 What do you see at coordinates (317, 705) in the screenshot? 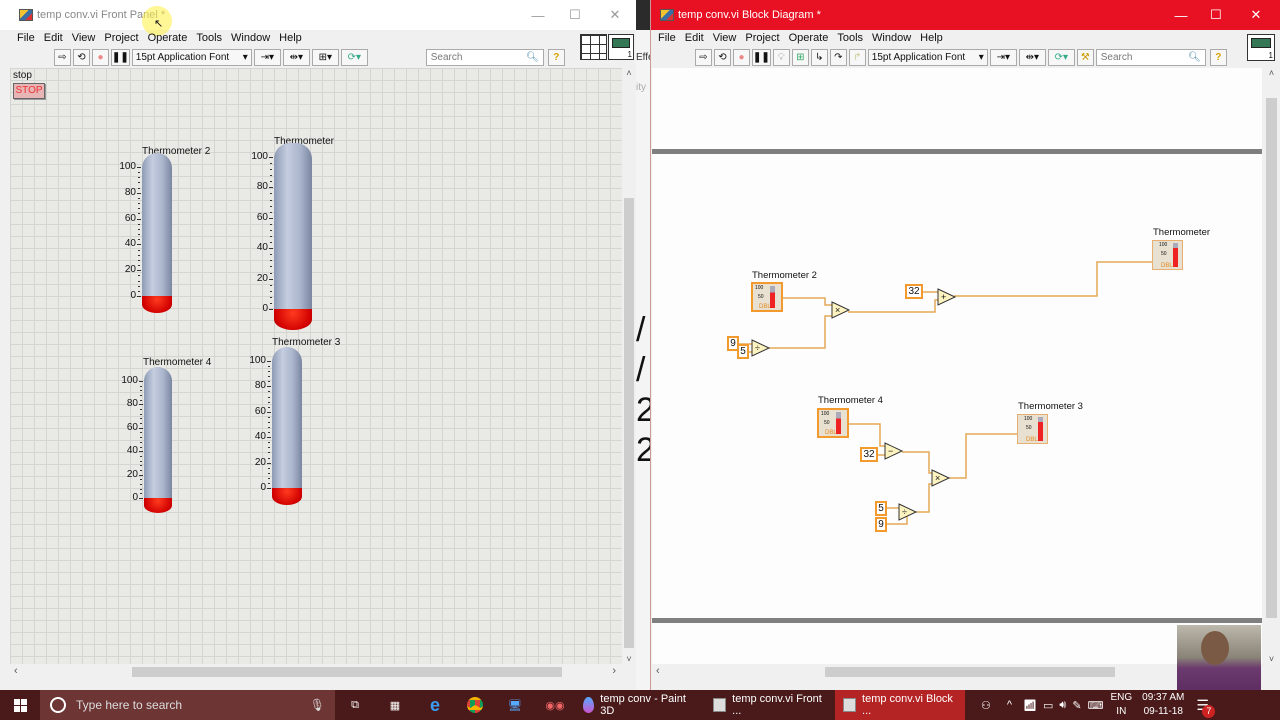
I see `microphone-icon: 🎙︎` at bounding box center [317, 705].